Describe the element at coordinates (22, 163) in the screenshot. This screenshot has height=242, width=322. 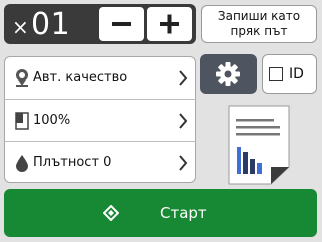
I see `density-drop-icon` at that location.